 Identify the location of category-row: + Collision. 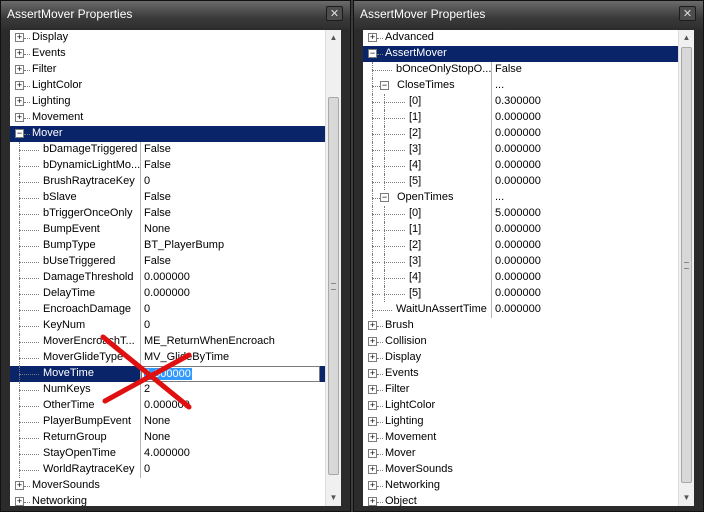
(520, 342).